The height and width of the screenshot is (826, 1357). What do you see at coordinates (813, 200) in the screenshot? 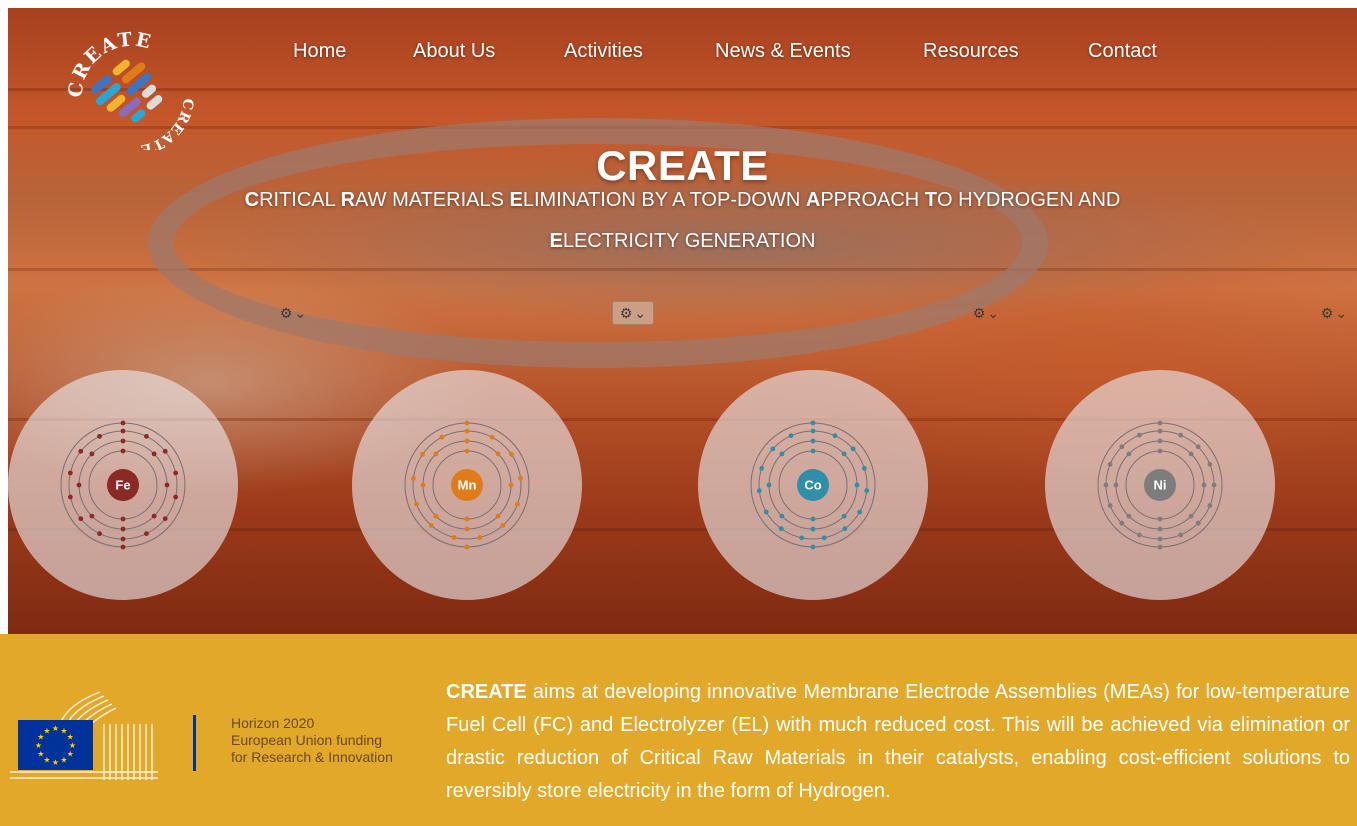
I see `subtitle-initial: A` at bounding box center [813, 200].